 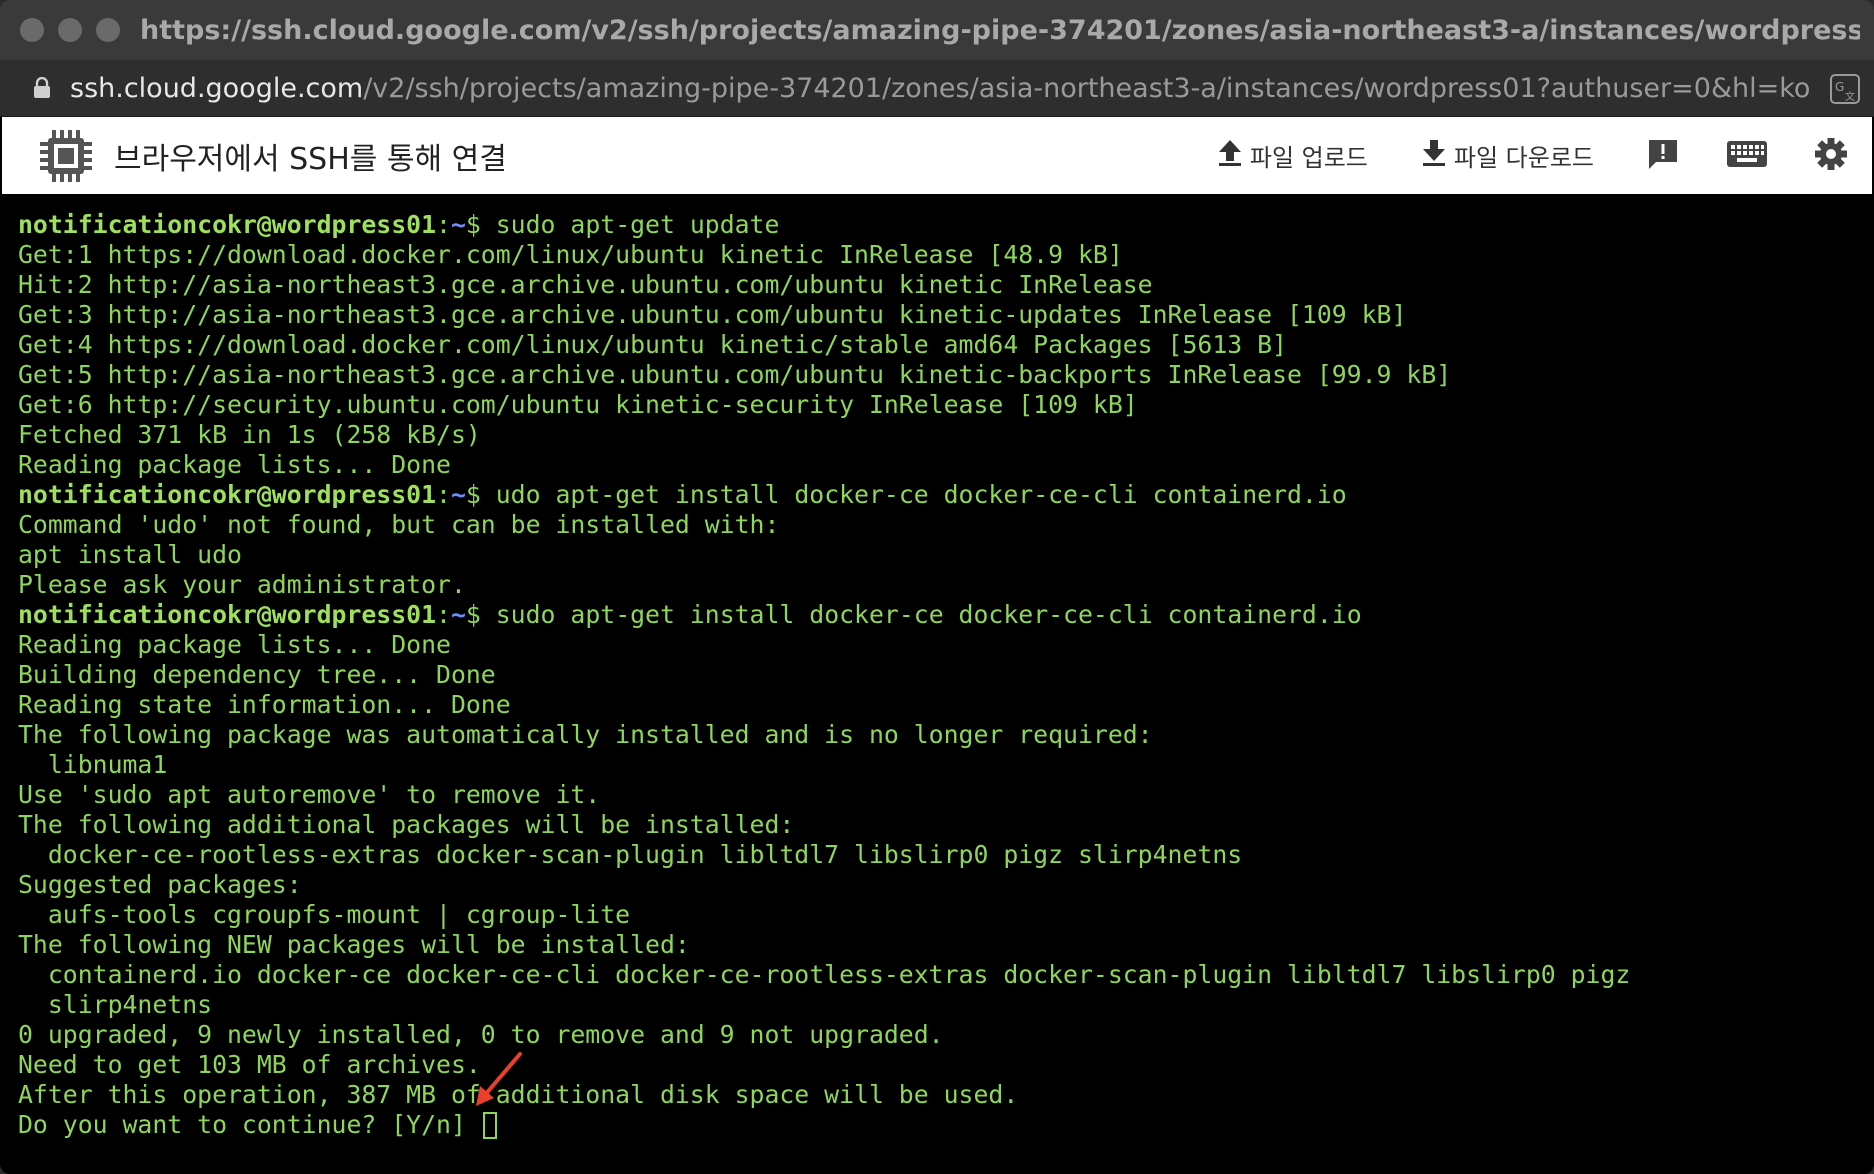 I want to click on lock-icon, so click(x=42, y=88).